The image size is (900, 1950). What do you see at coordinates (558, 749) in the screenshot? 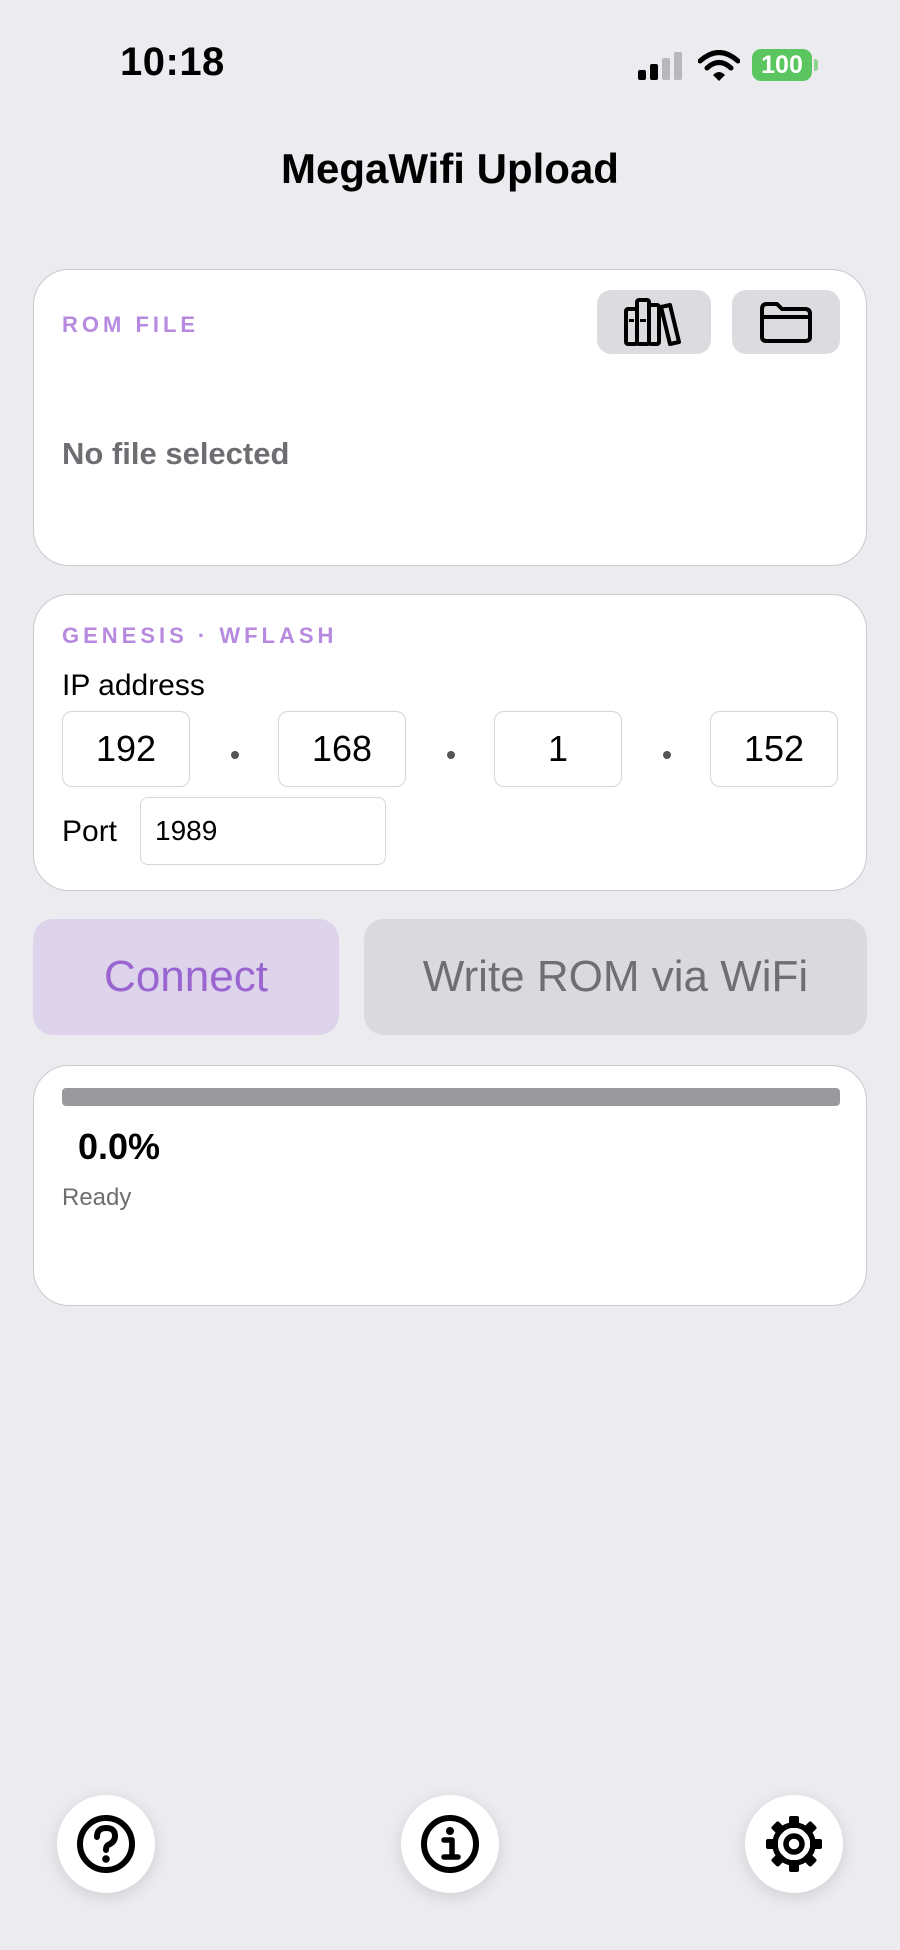
I see `ip-octet-3-field: 1` at bounding box center [558, 749].